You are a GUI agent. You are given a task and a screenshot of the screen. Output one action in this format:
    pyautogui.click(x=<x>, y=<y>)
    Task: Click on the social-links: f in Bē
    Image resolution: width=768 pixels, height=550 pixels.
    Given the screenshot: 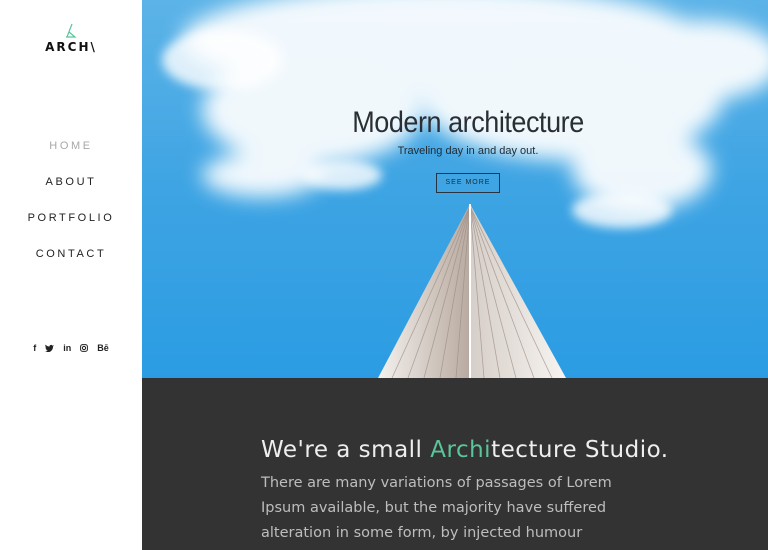 What is the action you would take?
    pyautogui.click(x=71, y=348)
    